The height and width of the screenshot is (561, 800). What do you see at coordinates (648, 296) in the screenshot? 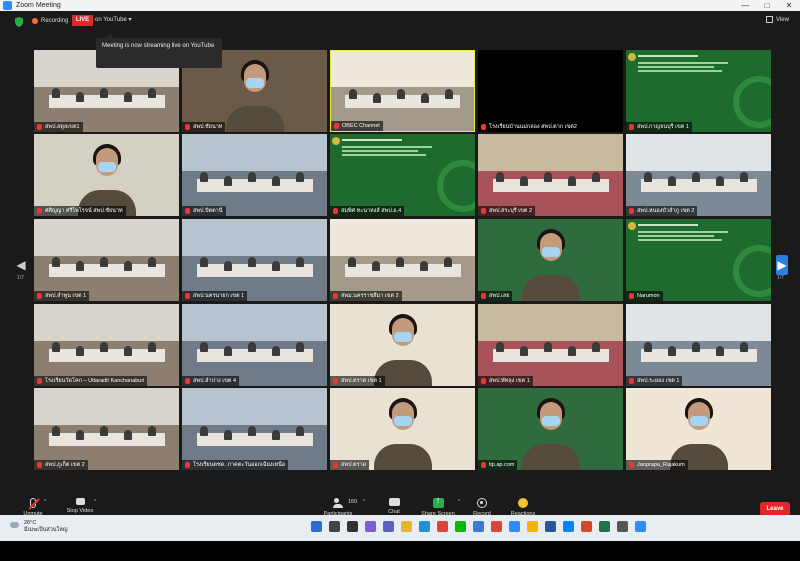
I see `participant-name-text: Narumon` at bounding box center [648, 296].